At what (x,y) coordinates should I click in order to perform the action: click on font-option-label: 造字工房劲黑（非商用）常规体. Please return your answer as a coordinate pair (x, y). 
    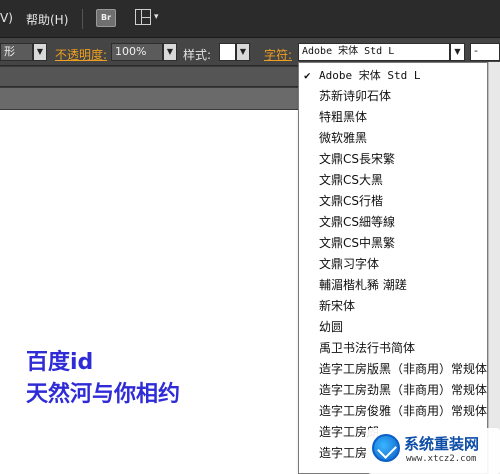
    Looking at the image, I should click on (403, 390).